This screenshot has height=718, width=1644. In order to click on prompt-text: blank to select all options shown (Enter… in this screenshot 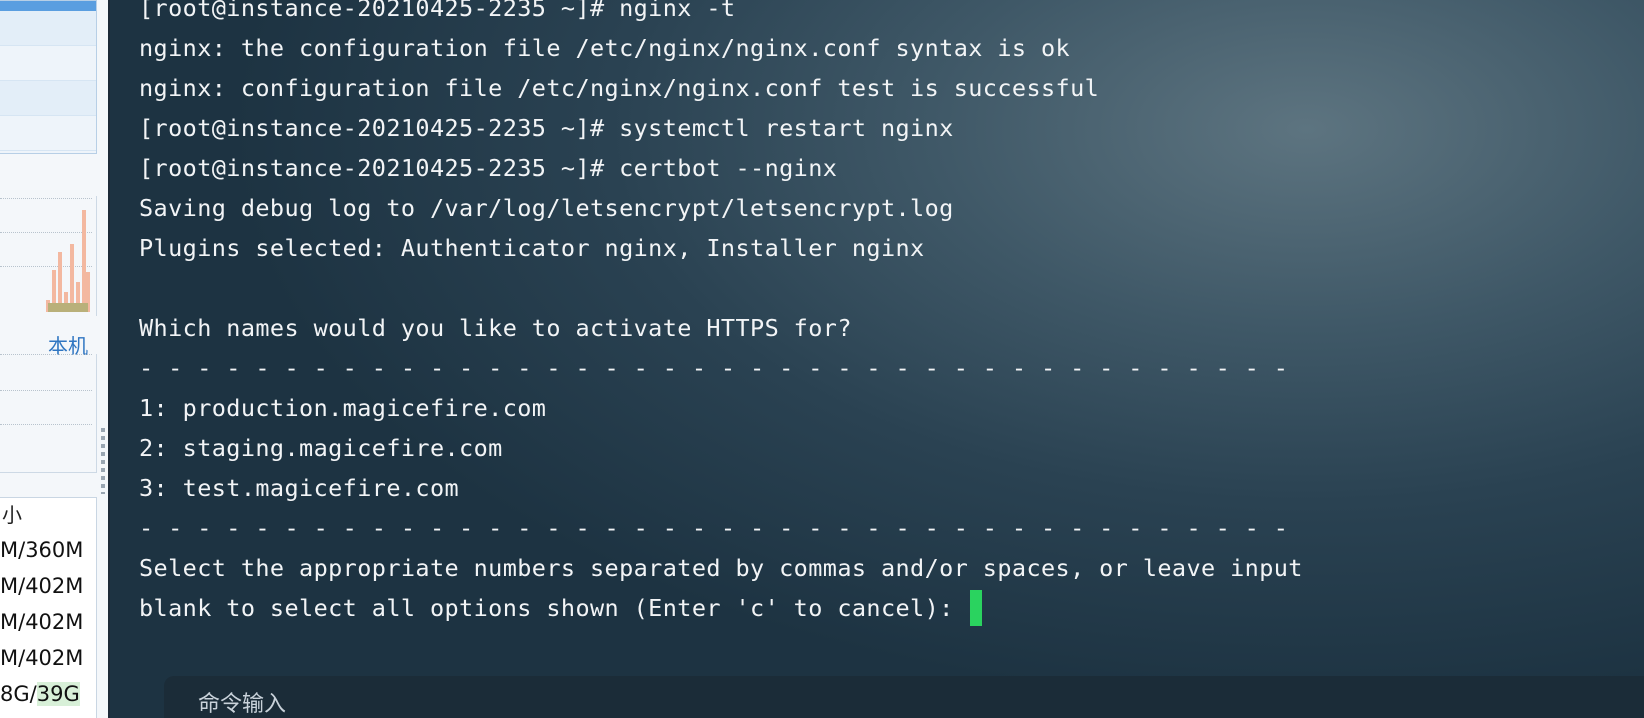, I will do `click(554, 608)`.